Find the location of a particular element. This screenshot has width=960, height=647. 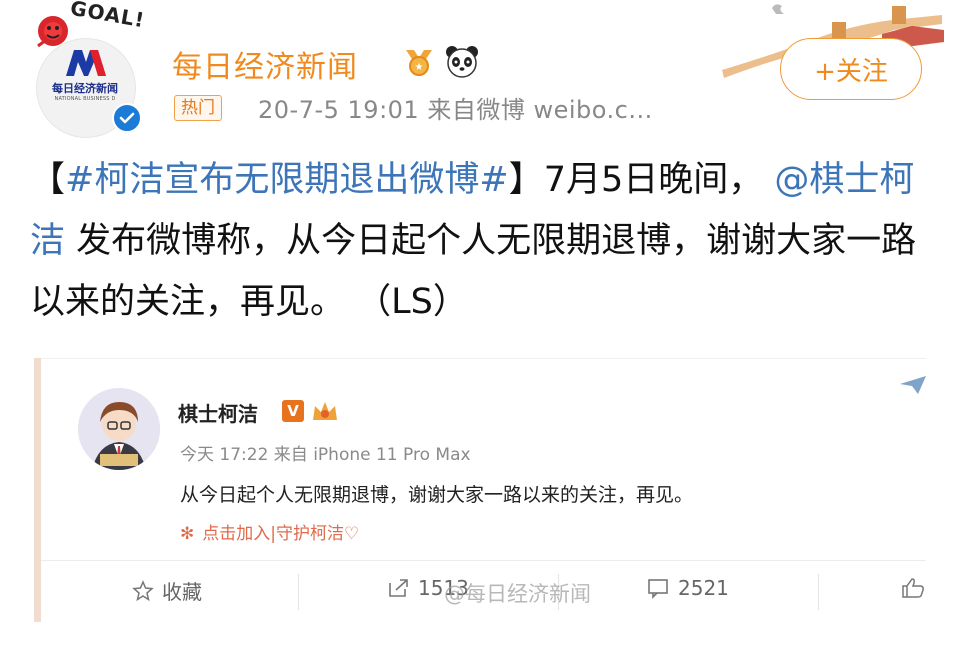

avatar-logo-en: NATIONAL BUSINESS D is located at coordinates (85, 99).